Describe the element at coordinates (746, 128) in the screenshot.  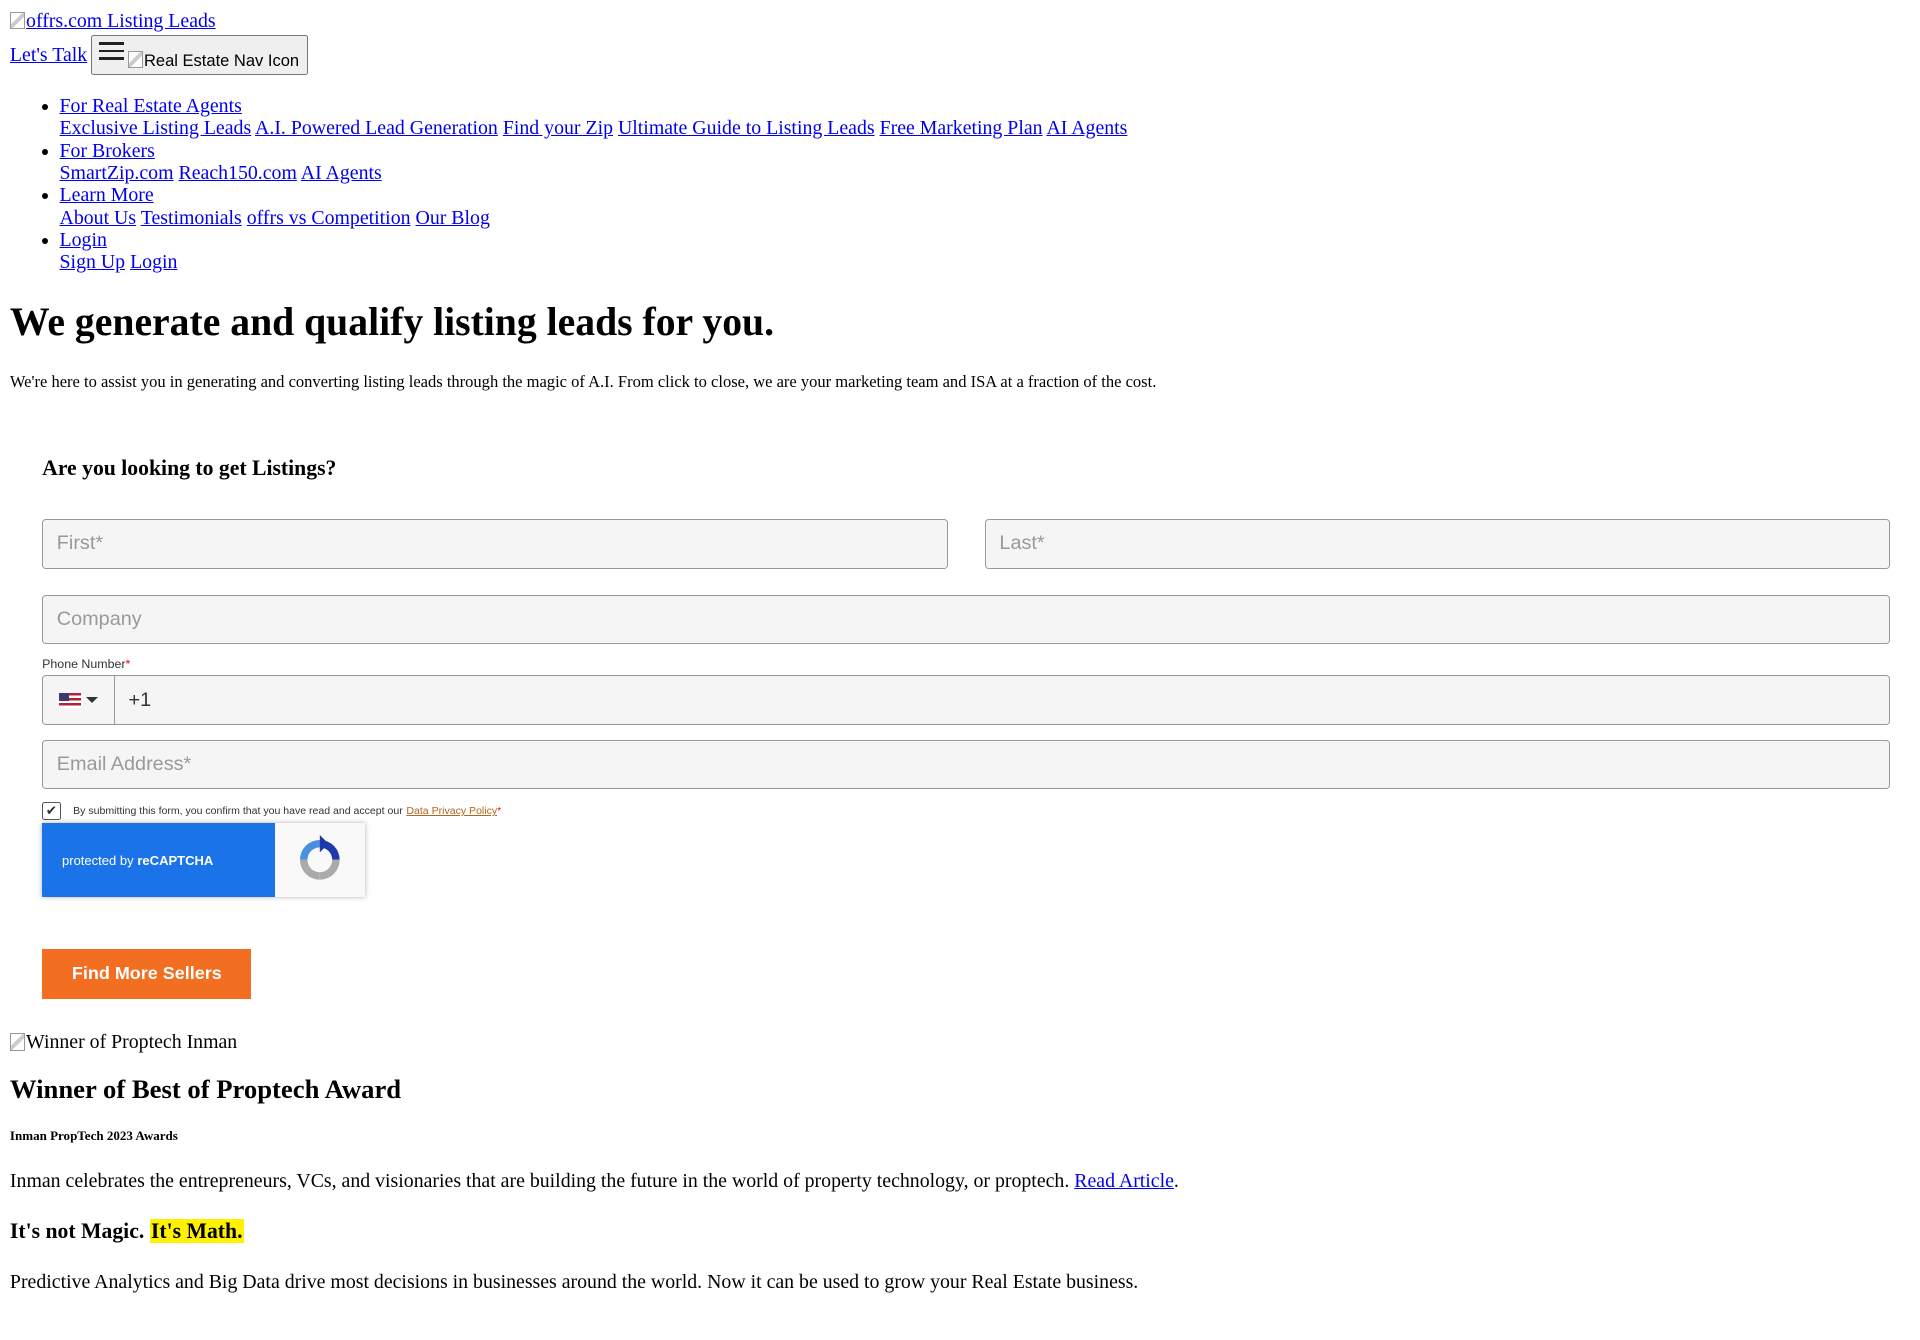
I see `nav-link-ultimate-guide: Ultimate Guide to Listing Leads` at that location.